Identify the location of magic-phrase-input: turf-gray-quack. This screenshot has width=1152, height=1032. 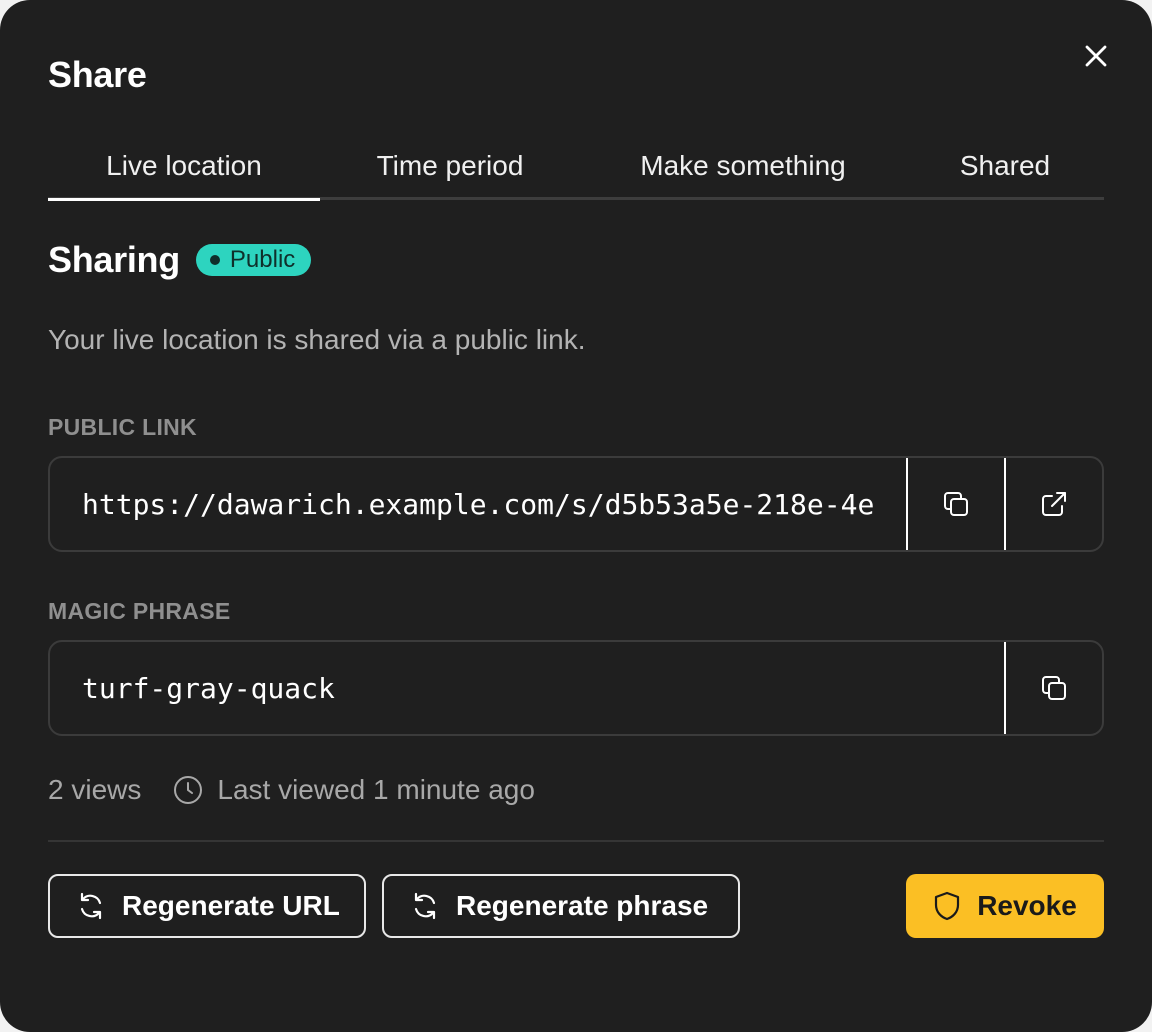
(527, 688).